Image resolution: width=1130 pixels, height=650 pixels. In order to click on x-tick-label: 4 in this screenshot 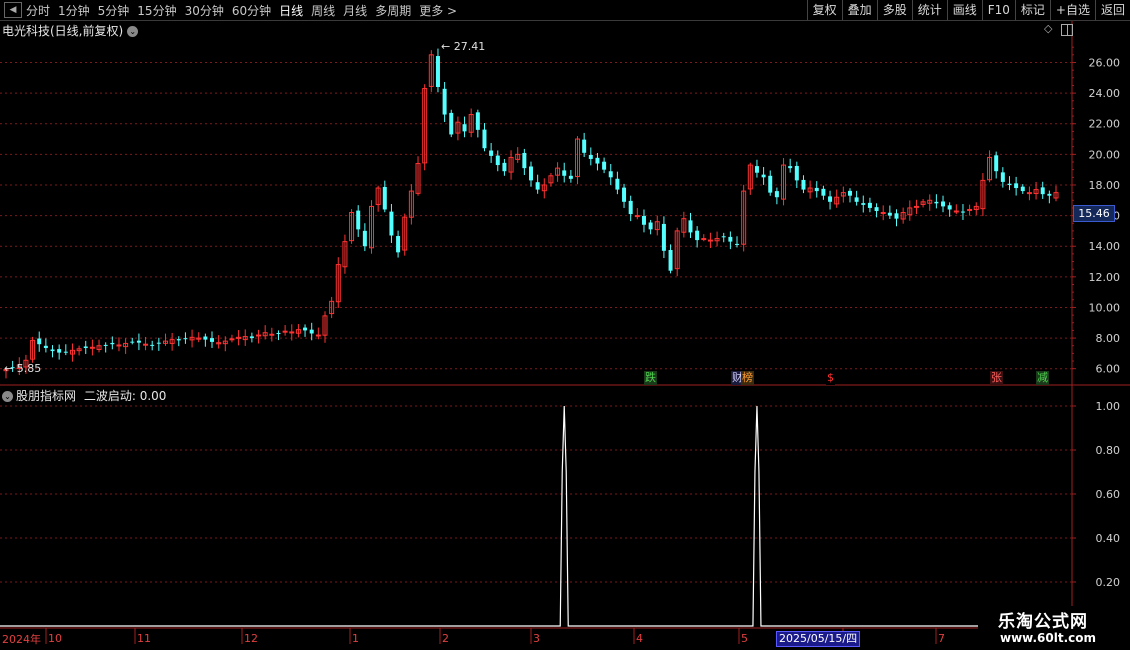, I will do `click(639, 638)`.